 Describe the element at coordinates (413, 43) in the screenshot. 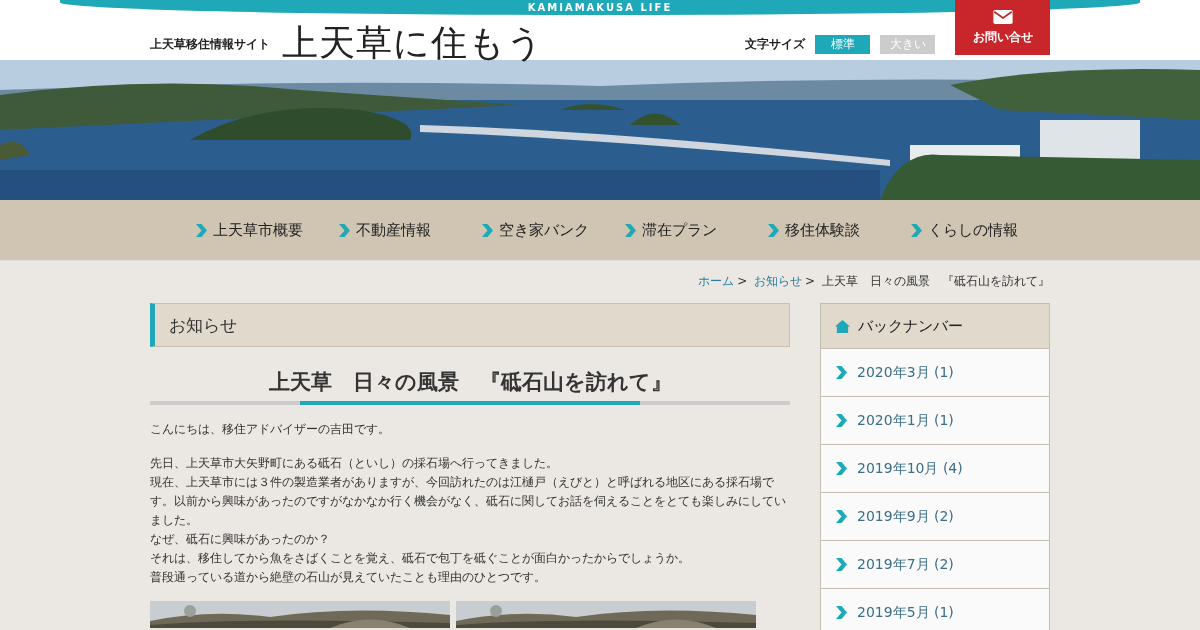

I see `site-logo: 上天草に住もう` at that location.